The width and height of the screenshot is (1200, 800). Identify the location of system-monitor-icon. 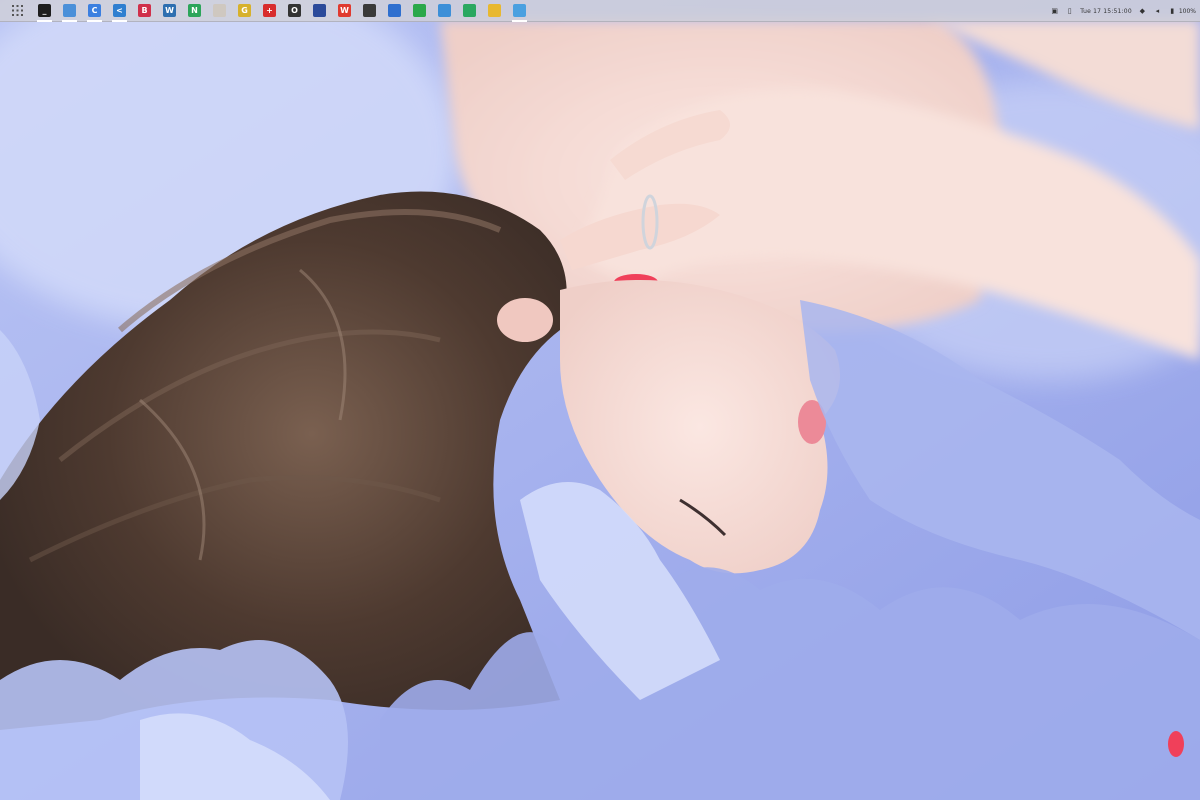
(369, 10).